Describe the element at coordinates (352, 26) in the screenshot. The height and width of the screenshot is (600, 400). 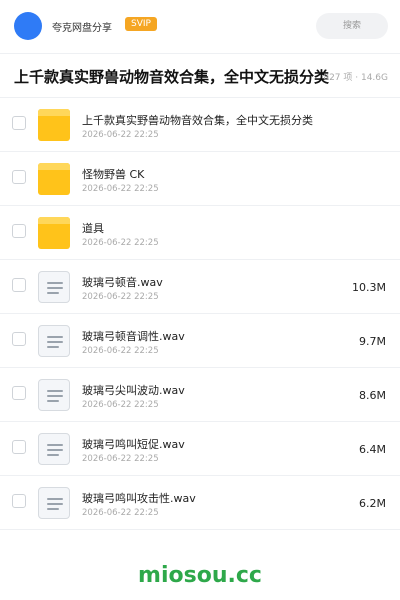
I see `search-input: 搜索` at that location.